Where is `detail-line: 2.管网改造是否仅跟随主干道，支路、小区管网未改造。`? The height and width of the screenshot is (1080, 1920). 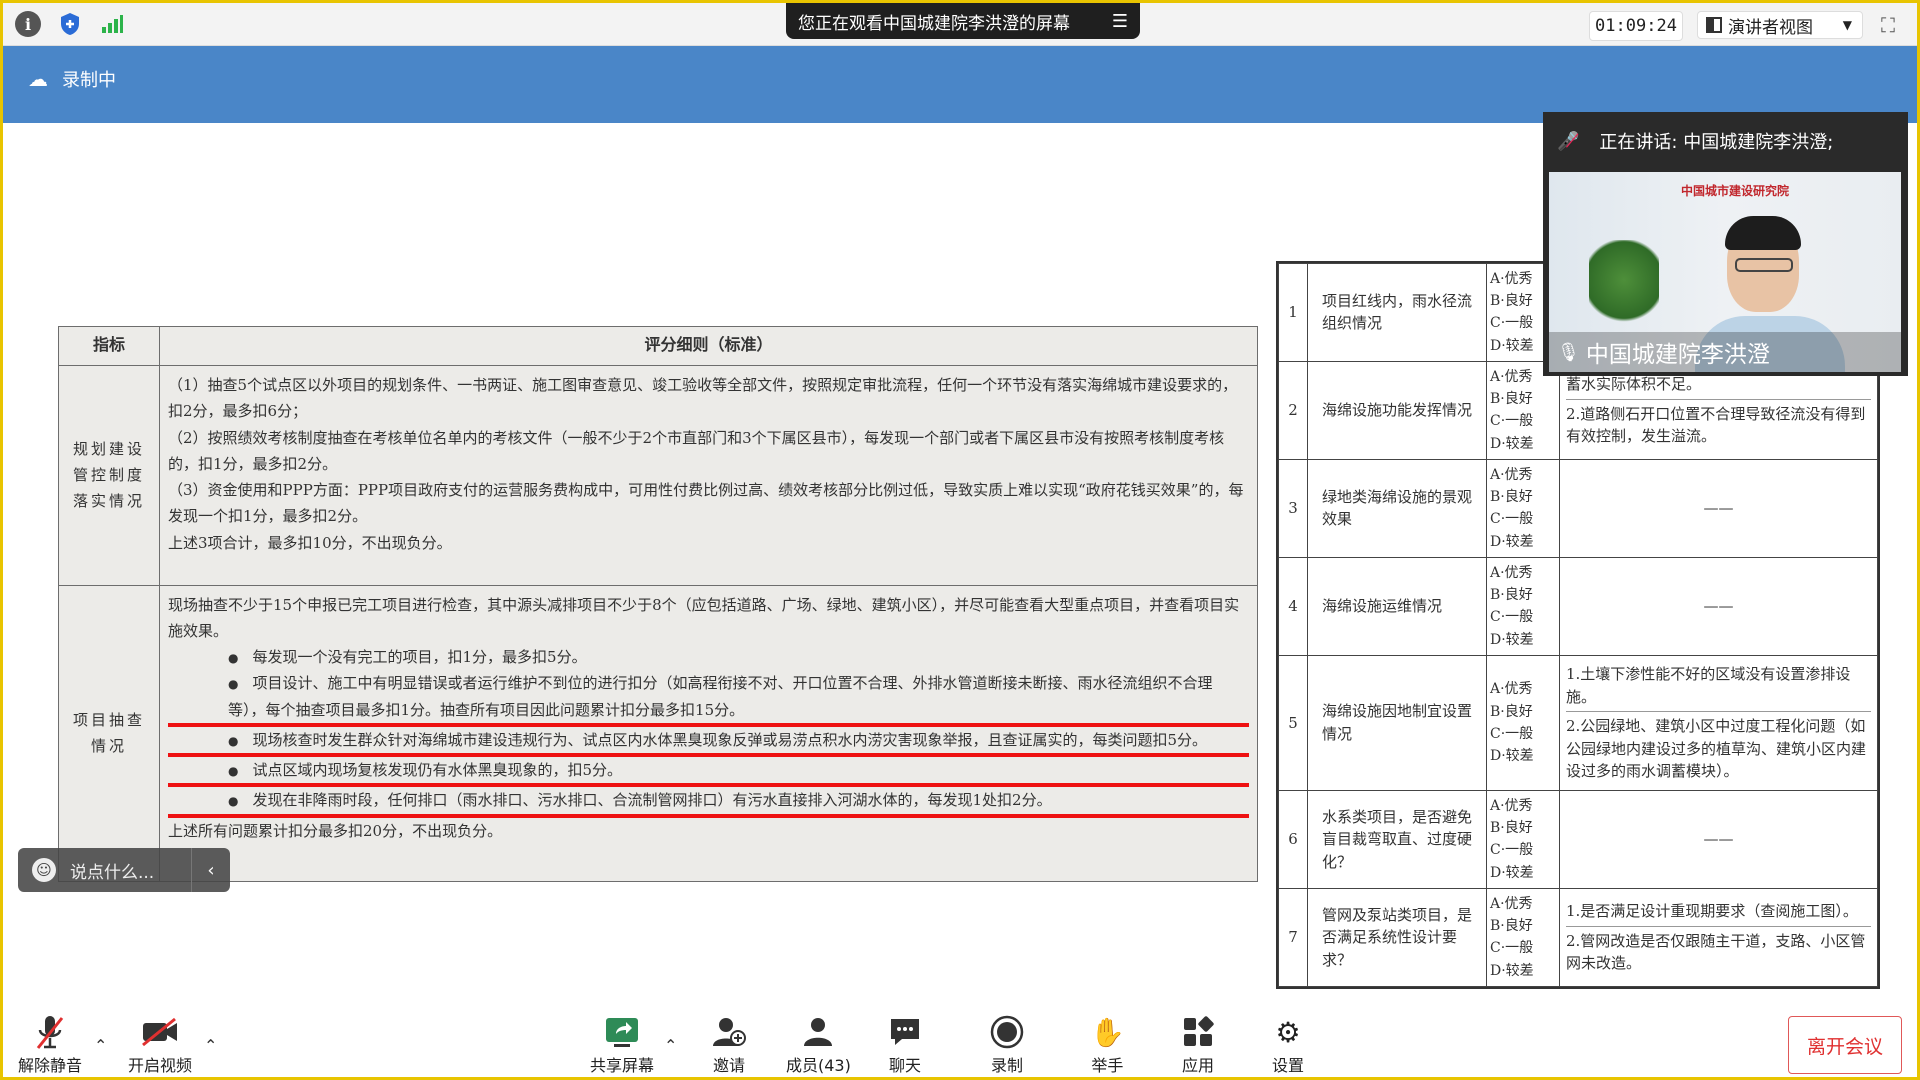
detail-line: 2.管网改造是否仅跟随主干道，支路、小区管网未改造。 is located at coordinates (1716, 952).